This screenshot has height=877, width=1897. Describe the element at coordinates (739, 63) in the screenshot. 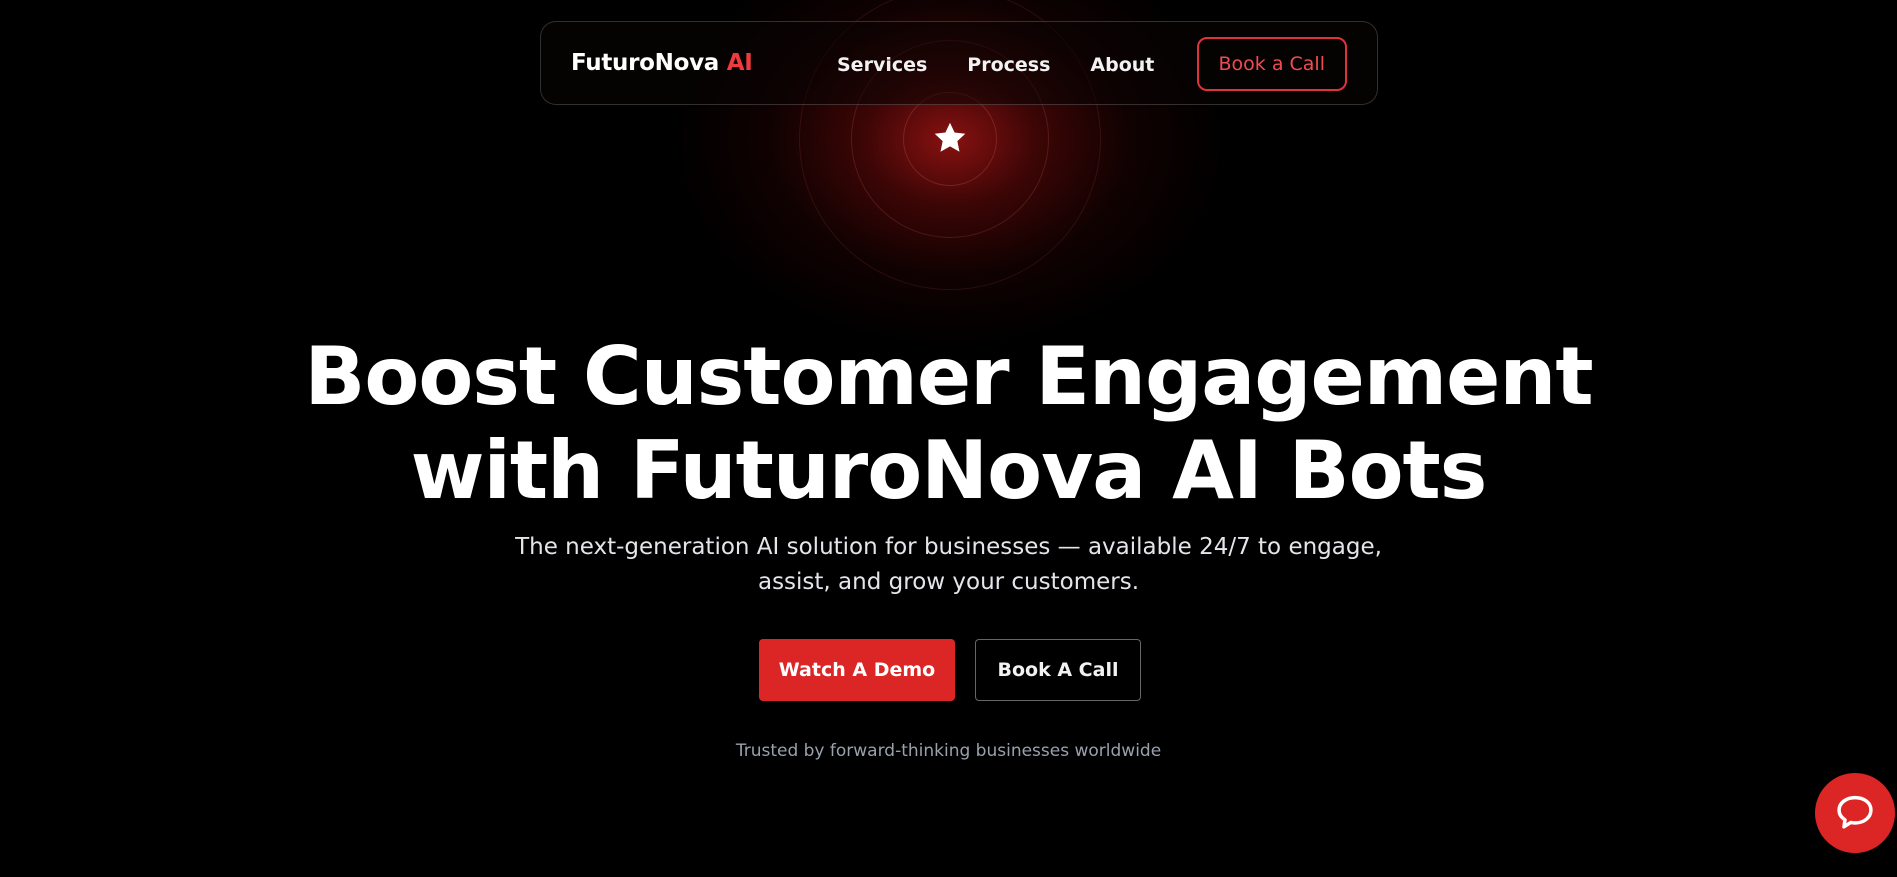

I see `brand-accent: AI` at that location.